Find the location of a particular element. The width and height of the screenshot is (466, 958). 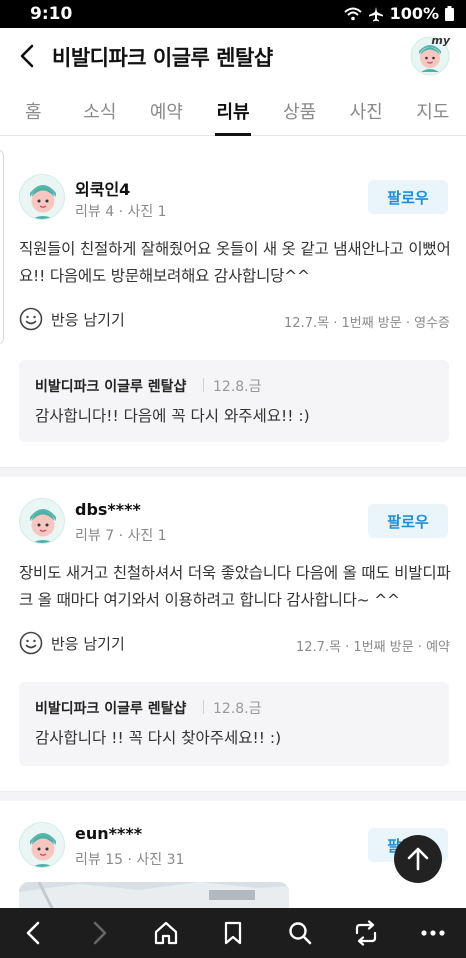

tab-news: 소식 is located at coordinates (100, 109).